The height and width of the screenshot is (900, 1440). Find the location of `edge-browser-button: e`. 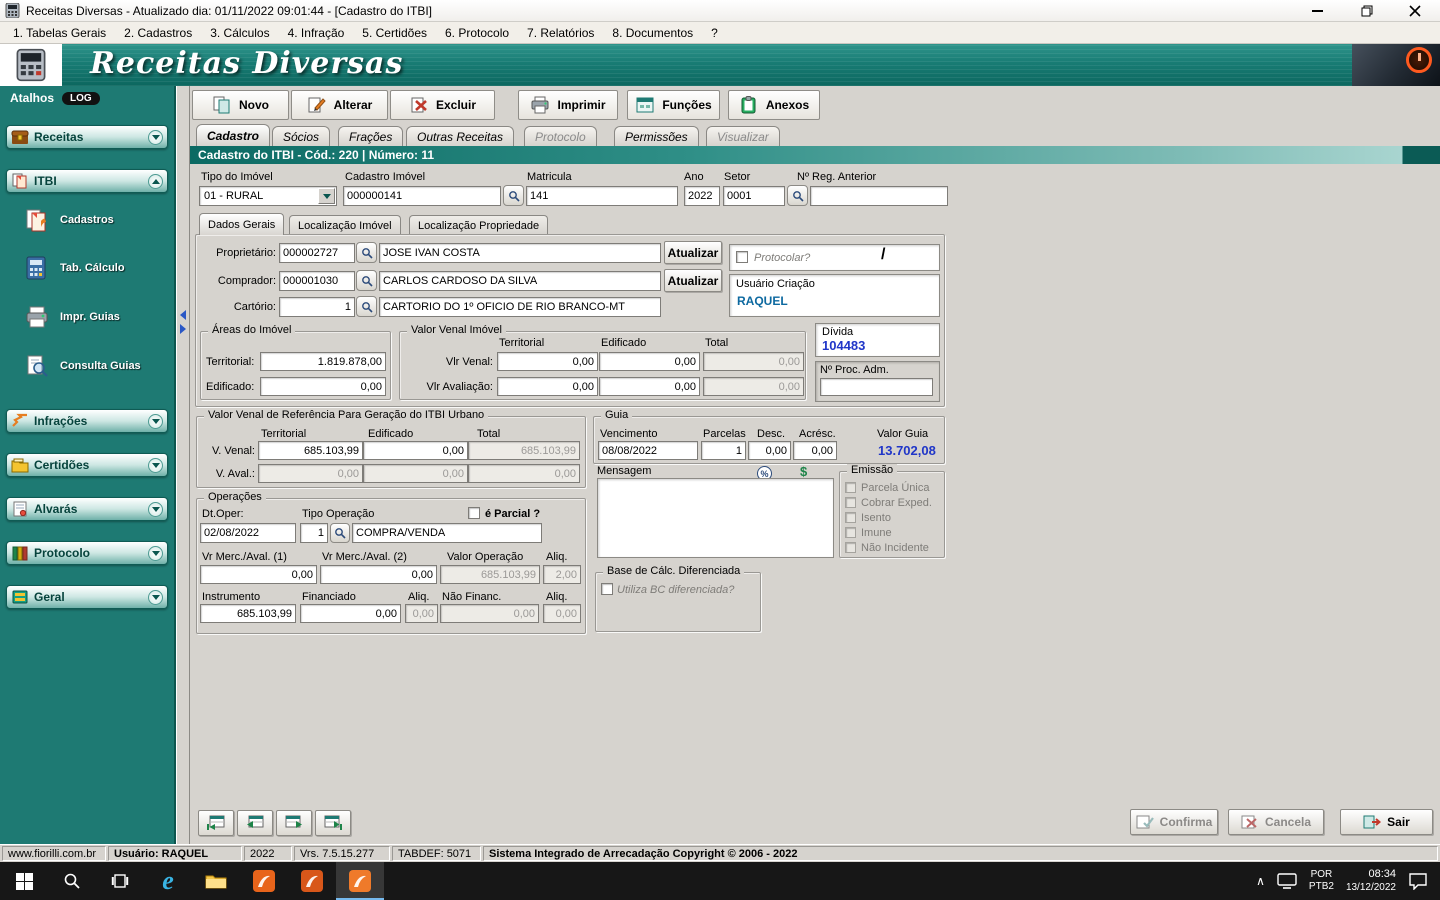

edge-browser-button: e is located at coordinates (168, 881).